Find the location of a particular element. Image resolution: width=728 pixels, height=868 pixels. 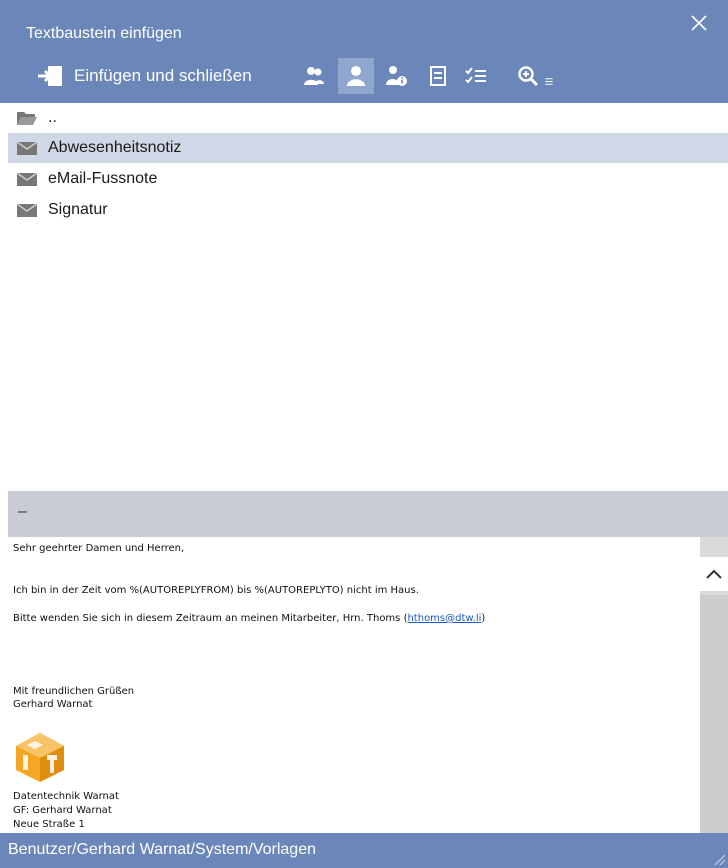

document-list-button is located at coordinates (438, 76).